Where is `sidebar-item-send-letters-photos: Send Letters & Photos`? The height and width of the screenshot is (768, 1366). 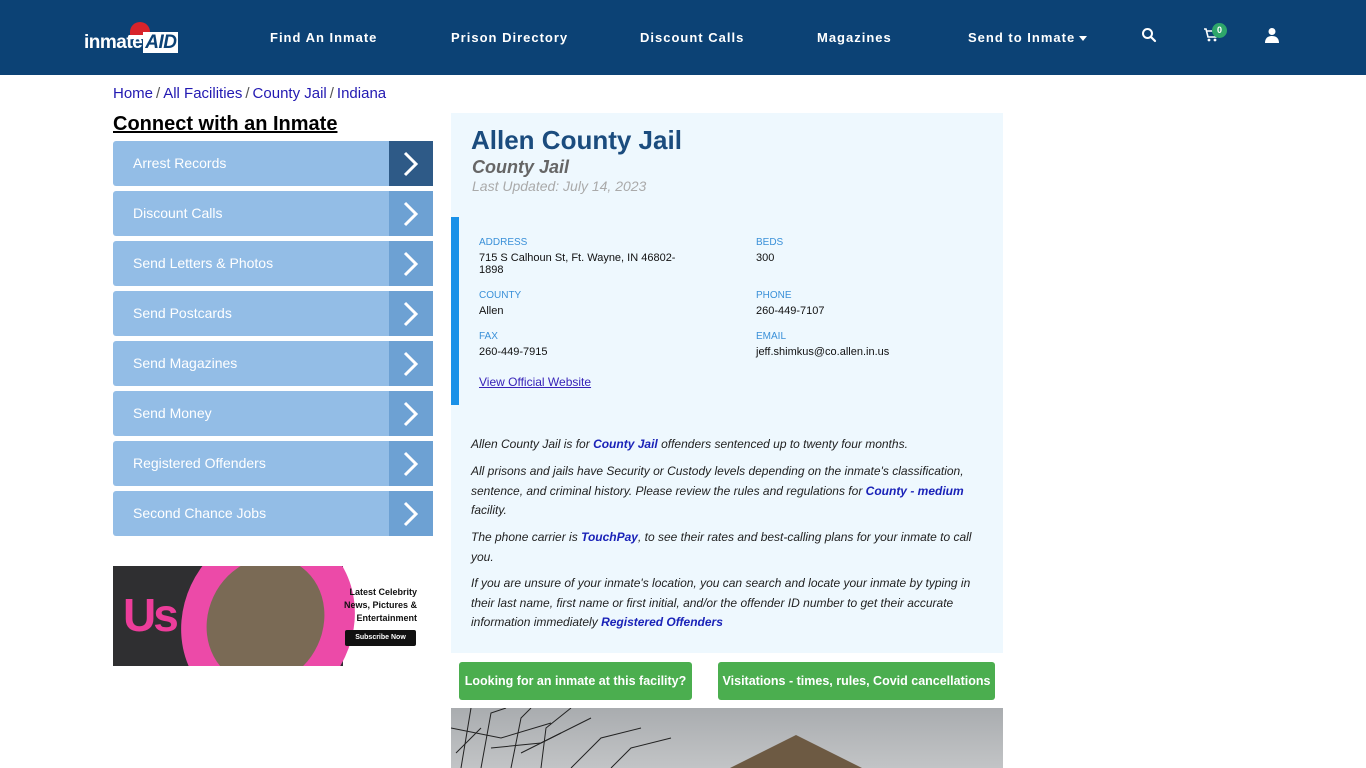 sidebar-item-send-letters-photos: Send Letters & Photos is located at coordinates (273, 263).